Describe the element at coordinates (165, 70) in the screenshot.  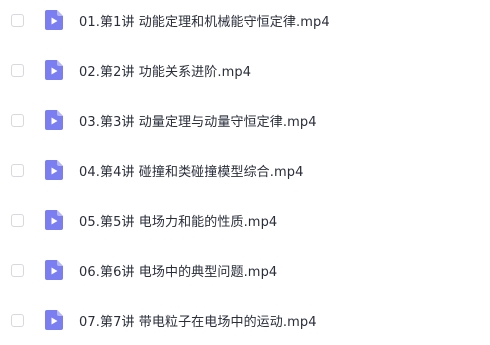
I see `file-name: 02.第2讲 功能关系进阶.mp4` at that location.